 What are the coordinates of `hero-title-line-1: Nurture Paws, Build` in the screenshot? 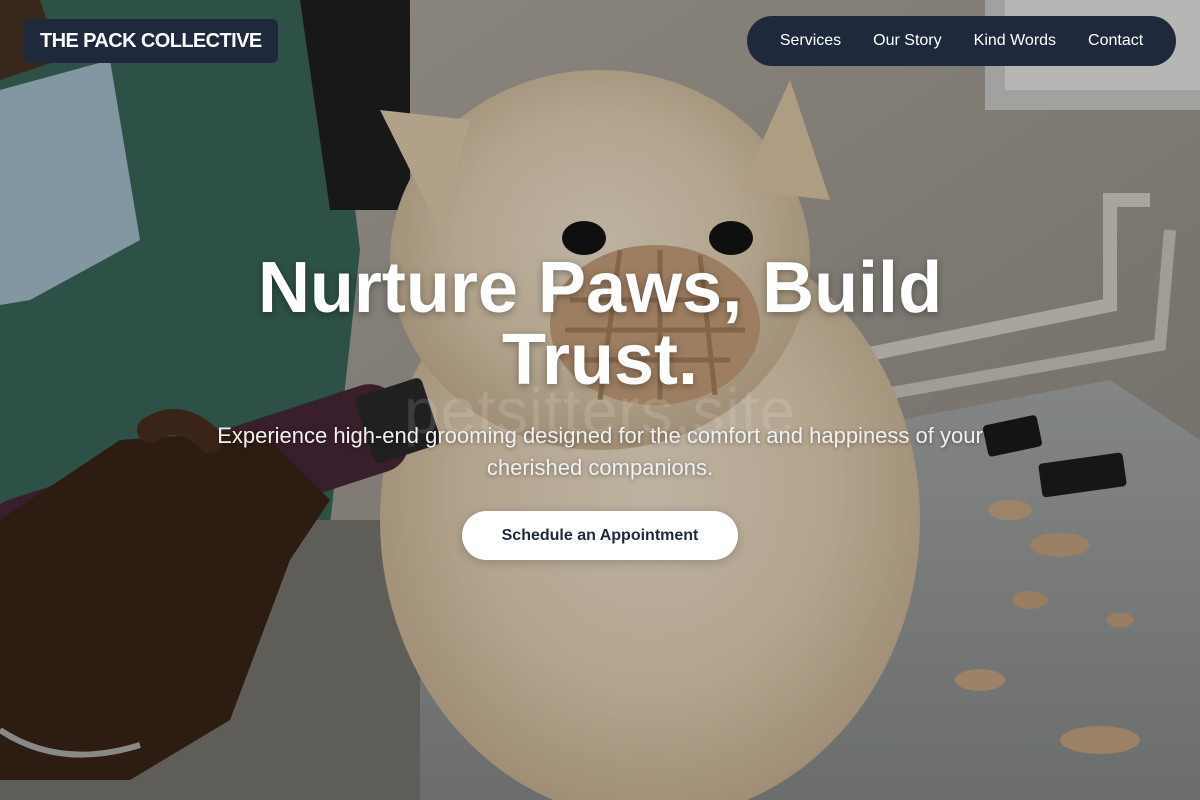 It's located at (600, 288).